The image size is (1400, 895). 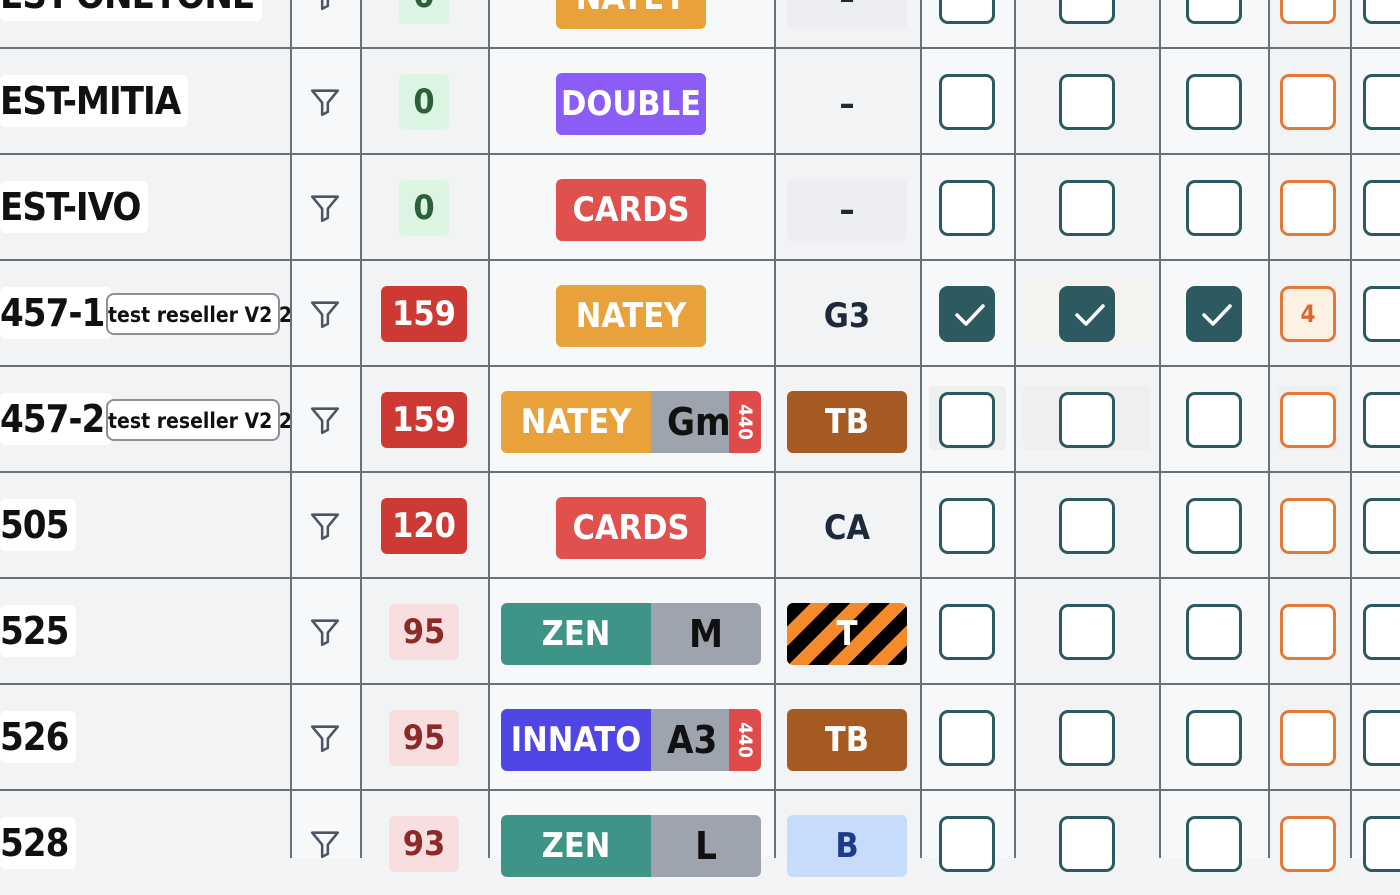 What do you see at coordinates (1308, 314) in the screenshot?
I see `status-checkbox-4: 4` at bounding box center [1308, 314].